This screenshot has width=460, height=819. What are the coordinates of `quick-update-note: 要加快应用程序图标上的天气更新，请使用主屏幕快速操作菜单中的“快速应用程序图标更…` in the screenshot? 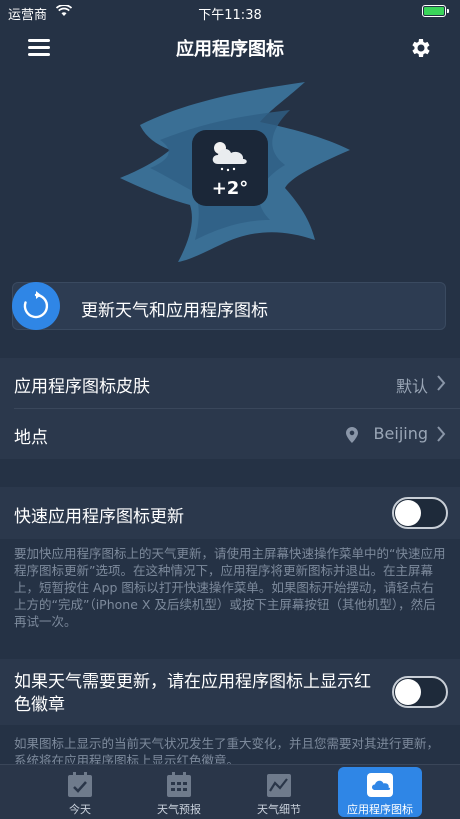 It's located at (230, 587).